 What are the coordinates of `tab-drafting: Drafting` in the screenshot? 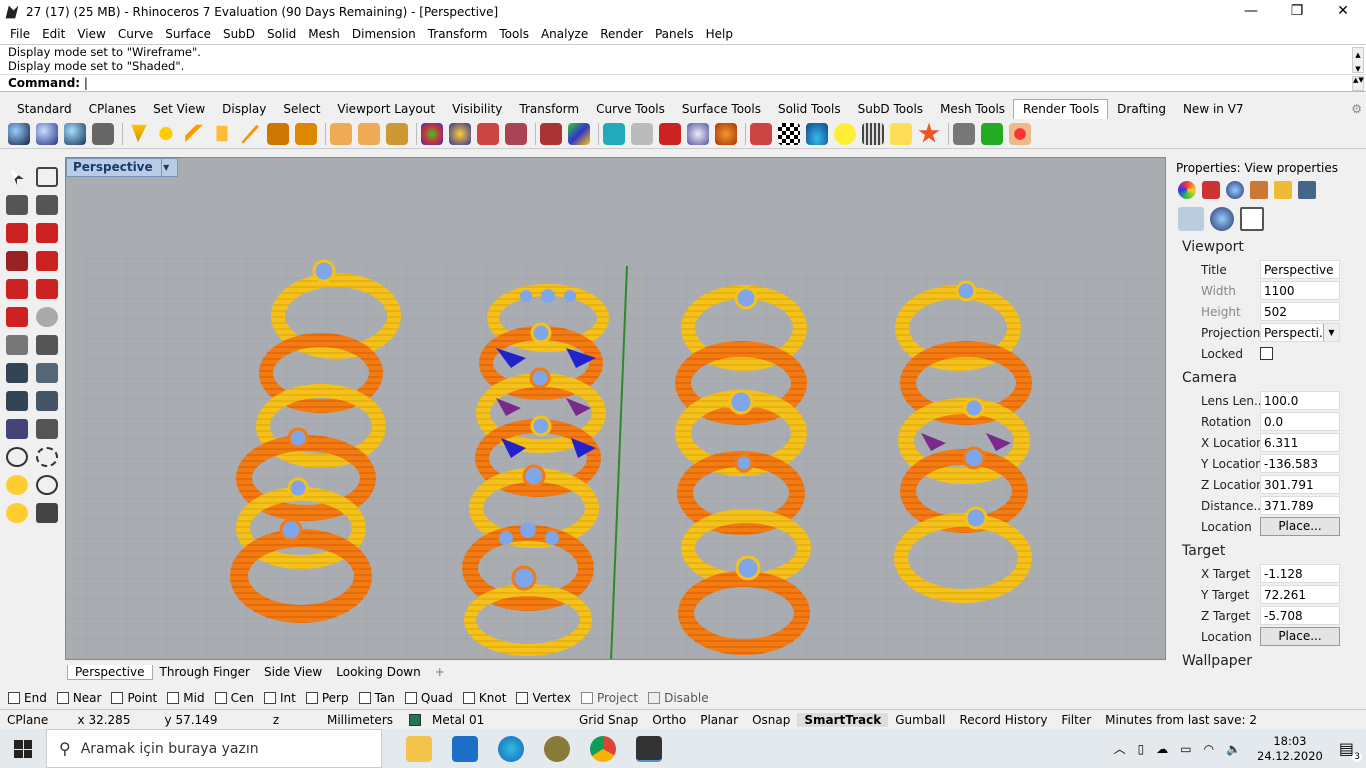 It's located at (1141, 109).